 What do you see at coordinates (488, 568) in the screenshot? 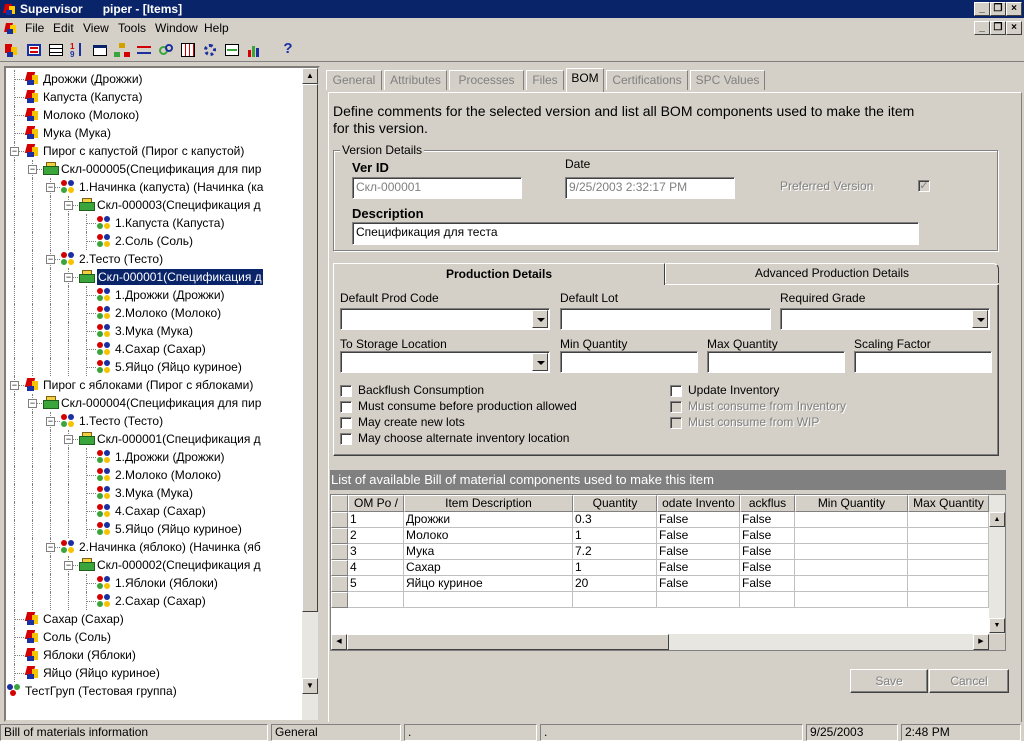
I see `table-cell: Сахар` at bounding box center [488, 568].